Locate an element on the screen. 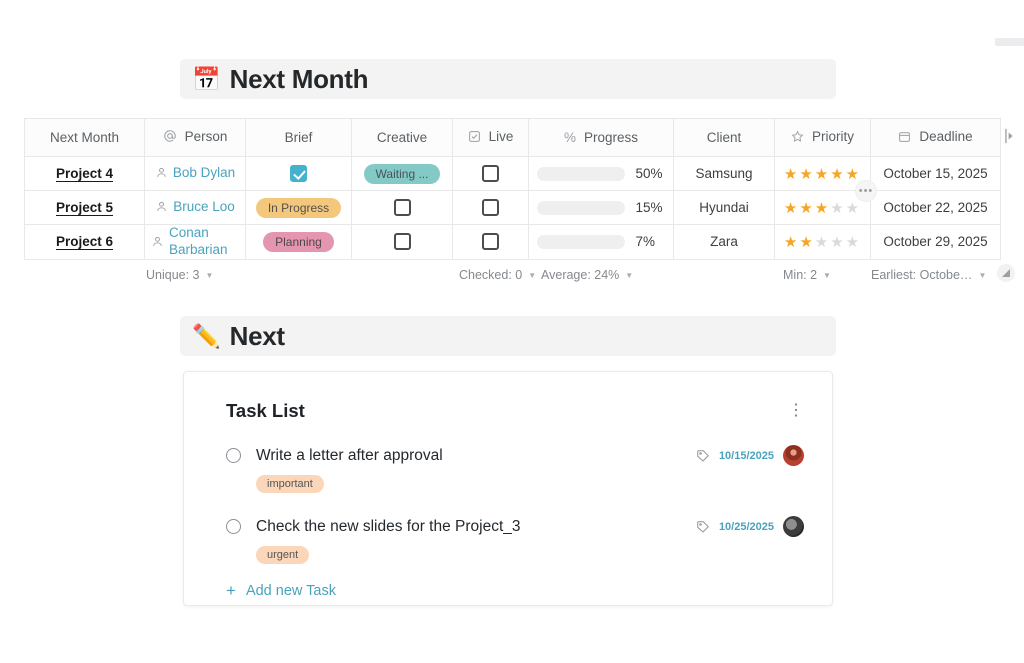  column-header-client: Client is located at coordinates (724, 137).